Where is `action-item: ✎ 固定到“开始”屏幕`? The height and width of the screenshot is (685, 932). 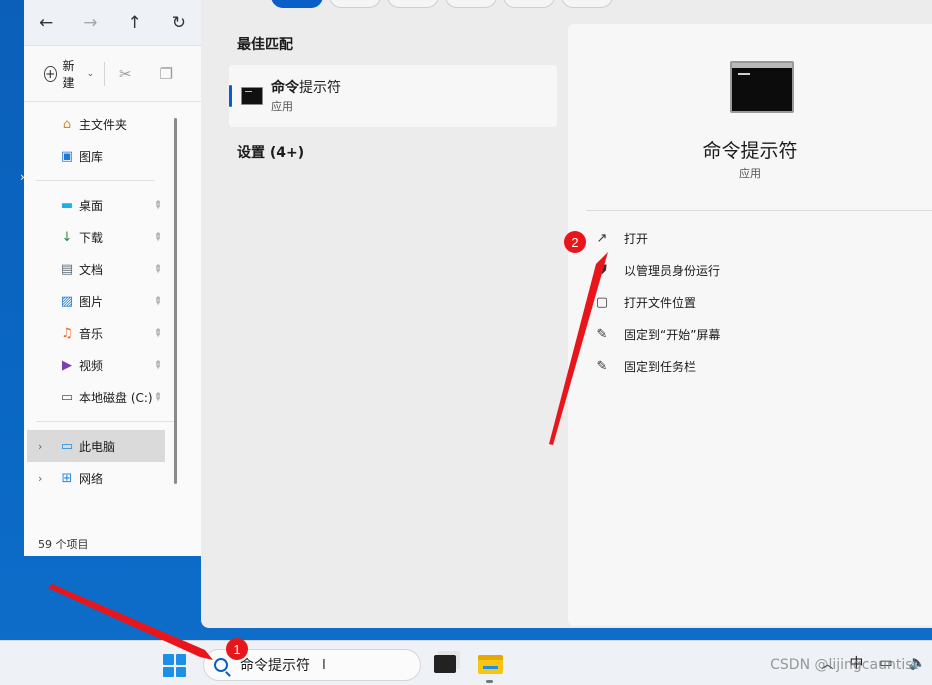
action-item: ✎ 固定到“开始”屏幕 is located at coordinates (656, 334).